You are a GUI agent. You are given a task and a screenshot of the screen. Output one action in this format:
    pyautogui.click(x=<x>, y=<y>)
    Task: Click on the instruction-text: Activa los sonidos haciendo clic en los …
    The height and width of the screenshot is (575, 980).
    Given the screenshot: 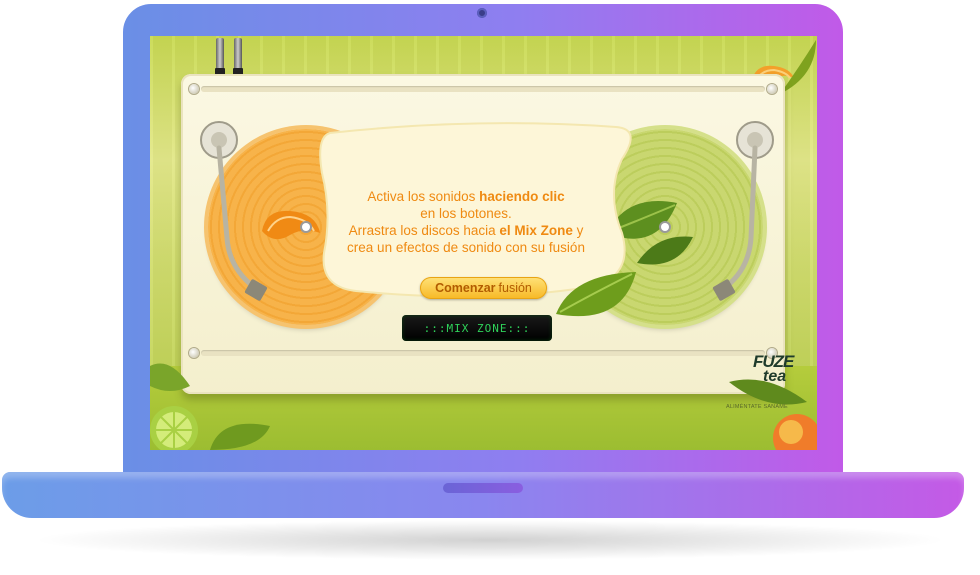 What is the action you would take?
    pyautogui.click(x=466, y=222)
    